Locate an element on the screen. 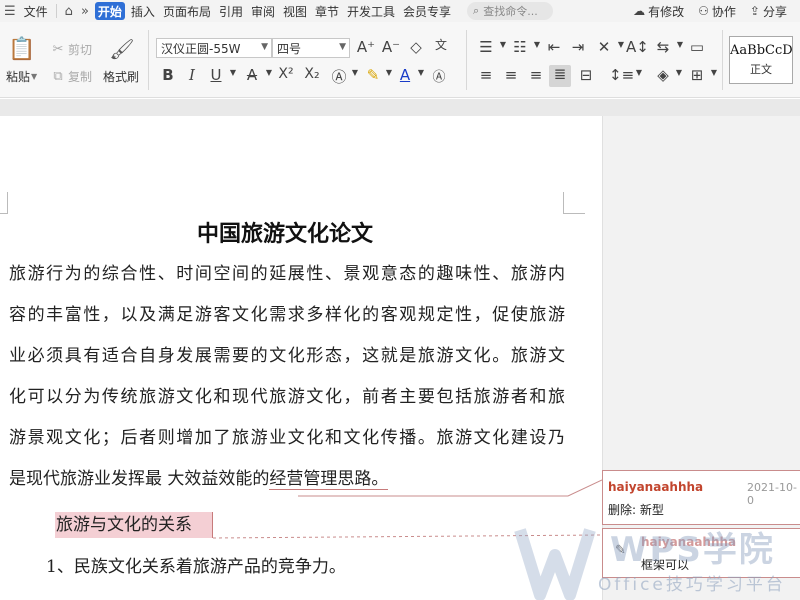  file-menu: 文件 is located at coordinates (36, 11).